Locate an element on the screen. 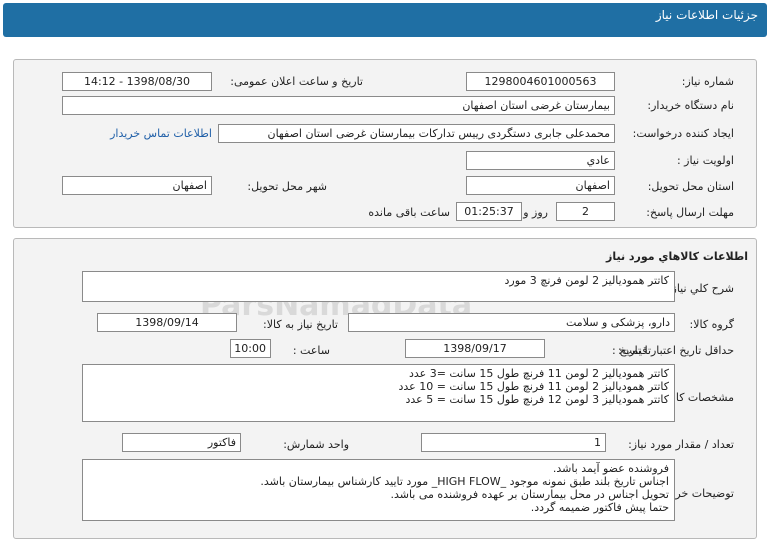  announce-datetime-label: تاریخ و ساعت اعلان عمومی: is located at coordinates (296, 81).